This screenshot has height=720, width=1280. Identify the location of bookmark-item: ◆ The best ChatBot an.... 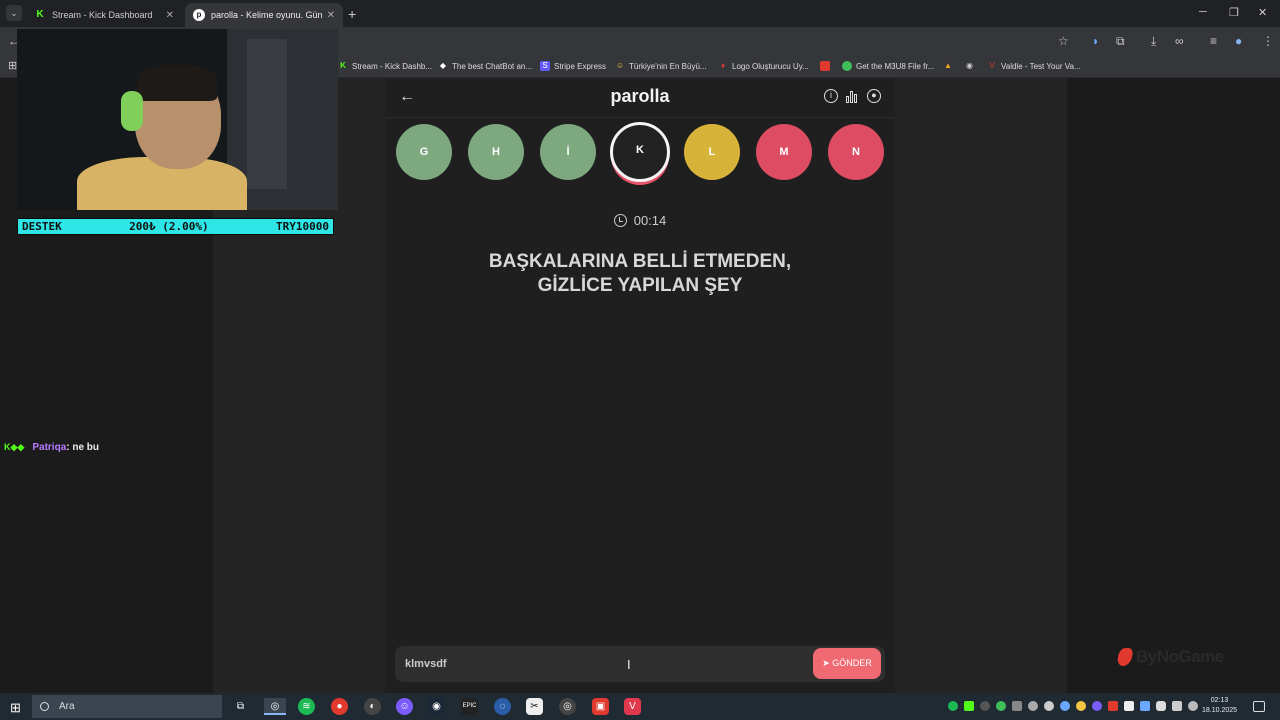
(485, 66).